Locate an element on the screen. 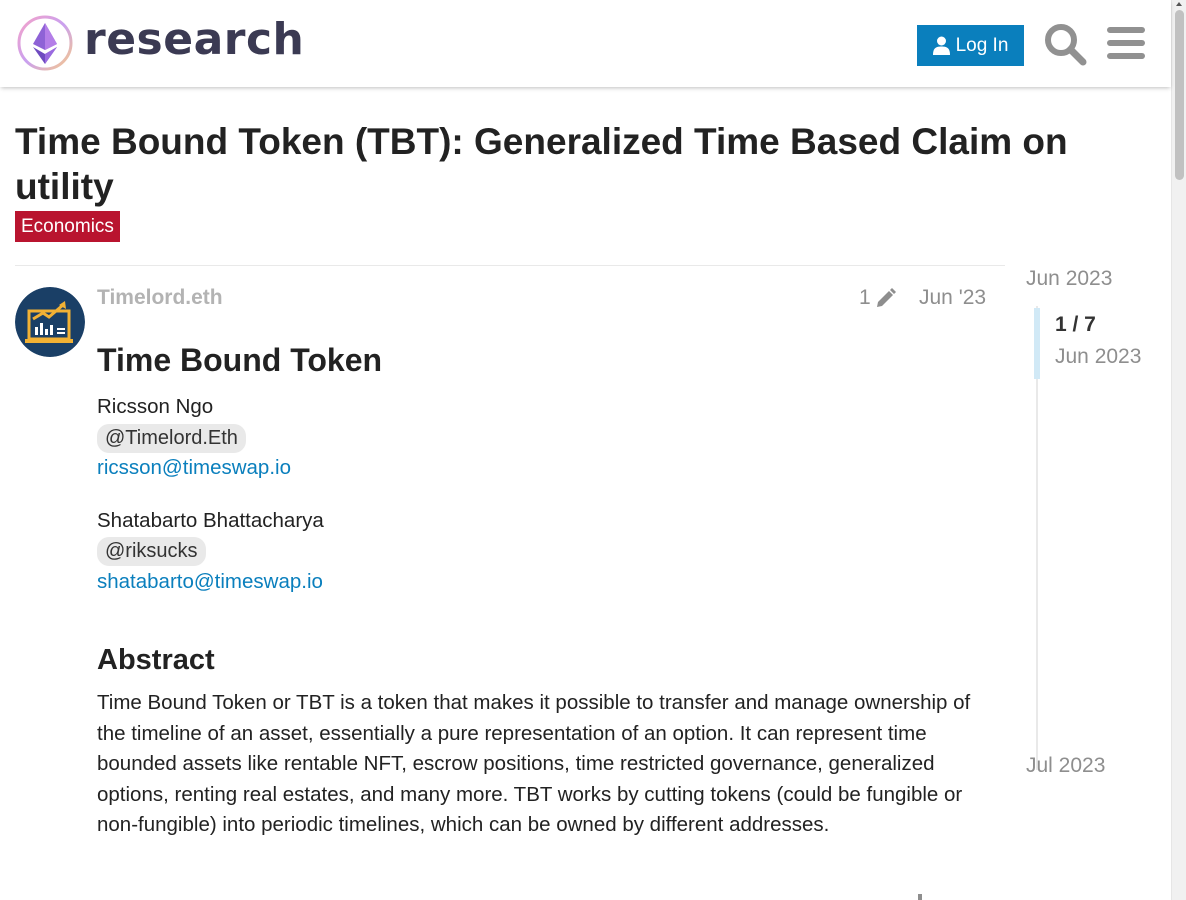  email-link: ricsson@timeswap.io is located at coordinates (194, 467).